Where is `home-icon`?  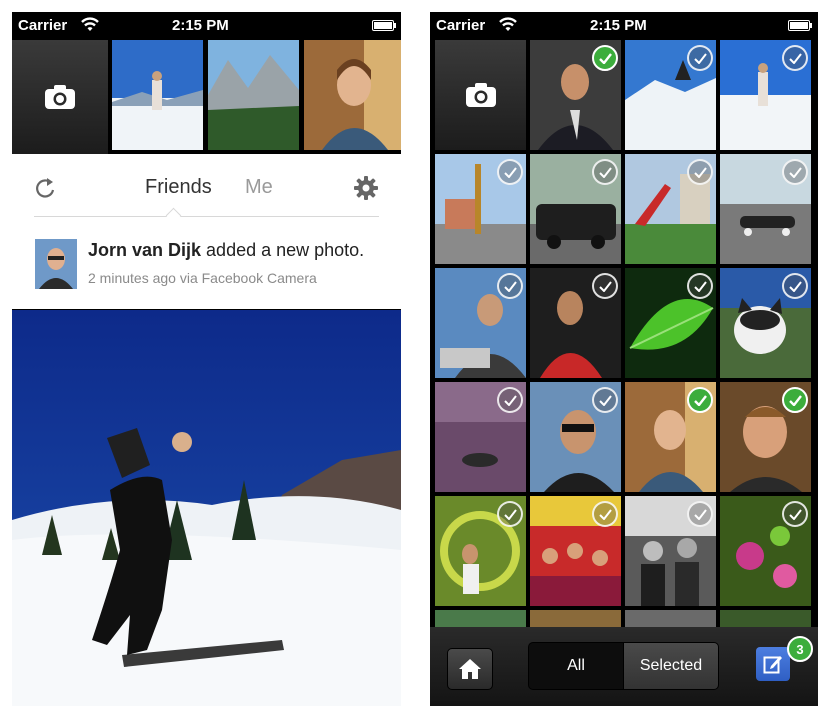
home-icon is located at coordinates (470, 669).